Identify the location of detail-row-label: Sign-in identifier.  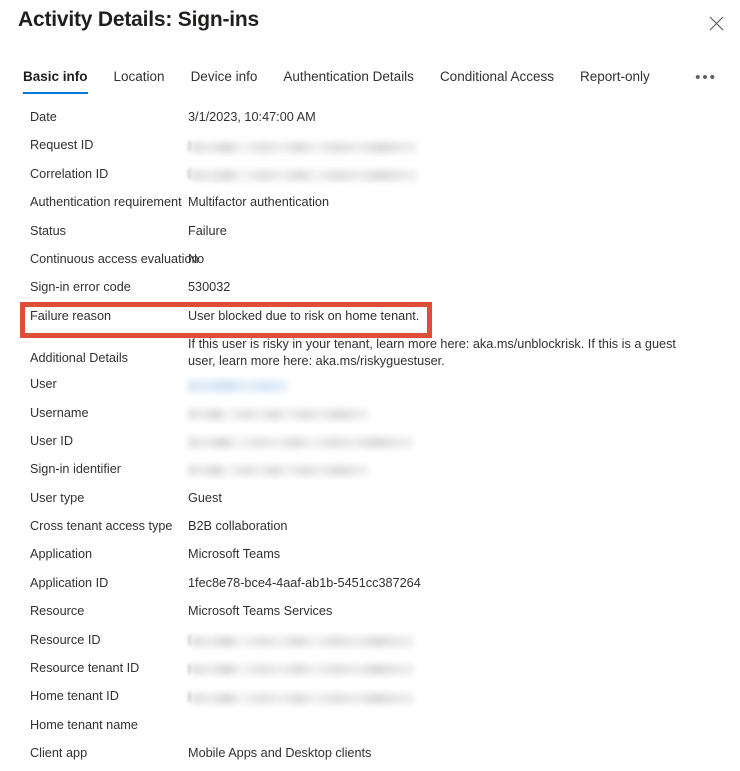
(75, 469).